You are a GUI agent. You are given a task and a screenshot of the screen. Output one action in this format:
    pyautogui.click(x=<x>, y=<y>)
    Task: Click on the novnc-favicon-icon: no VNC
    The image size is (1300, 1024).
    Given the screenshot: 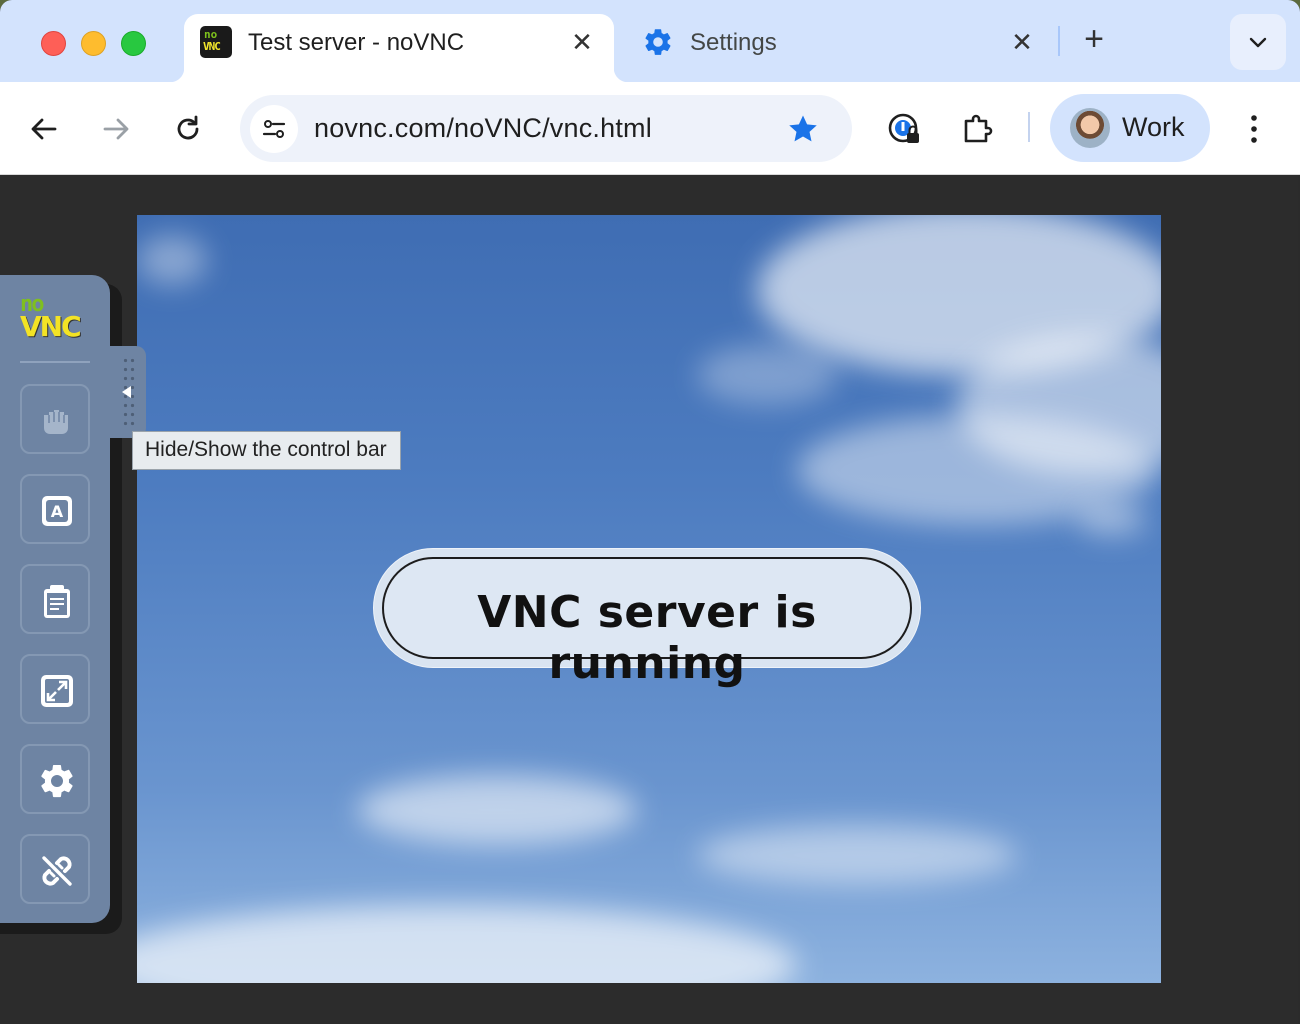 What is the action you would take?
    pyautogui.click(x=216, y=42)
    